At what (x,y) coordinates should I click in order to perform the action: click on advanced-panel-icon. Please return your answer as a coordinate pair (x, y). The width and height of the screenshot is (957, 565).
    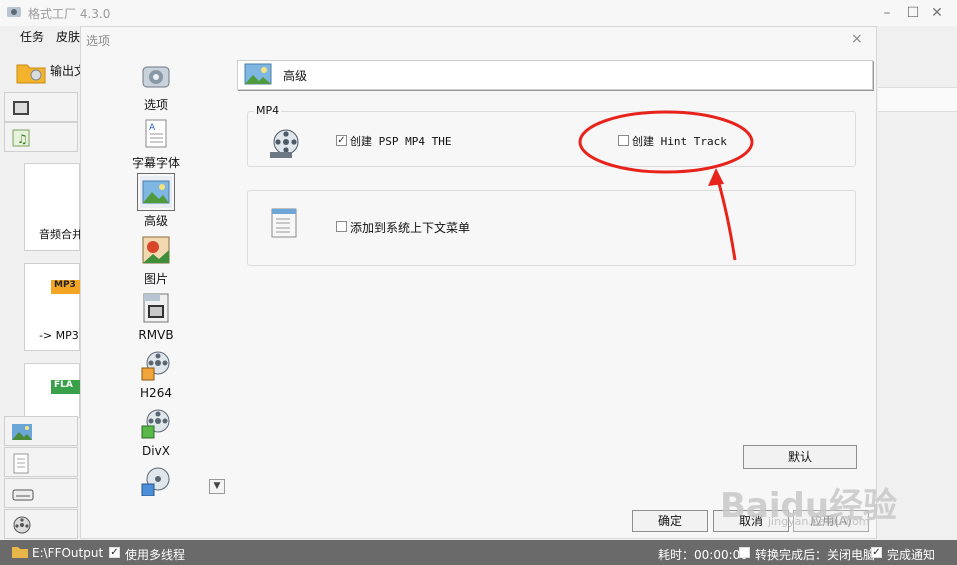
    Looking at the image, I should click on (258, 74).